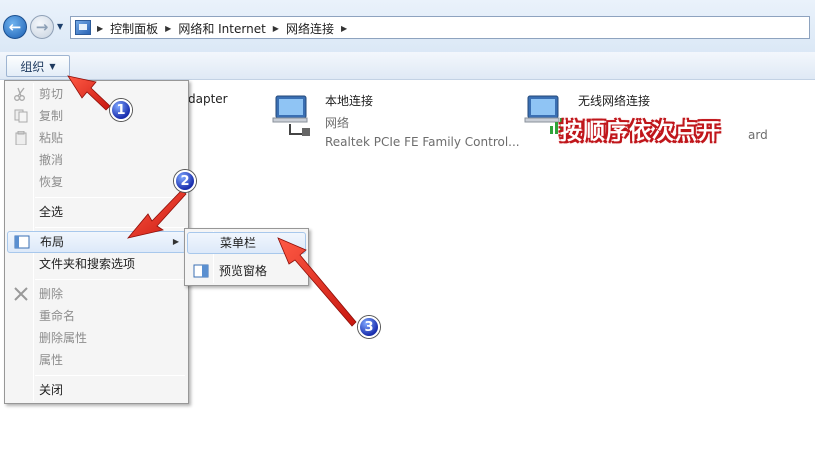 The height and width of the screenshot is (470, 815). I want to click on step-badge-1: 1, so click(121, 110).